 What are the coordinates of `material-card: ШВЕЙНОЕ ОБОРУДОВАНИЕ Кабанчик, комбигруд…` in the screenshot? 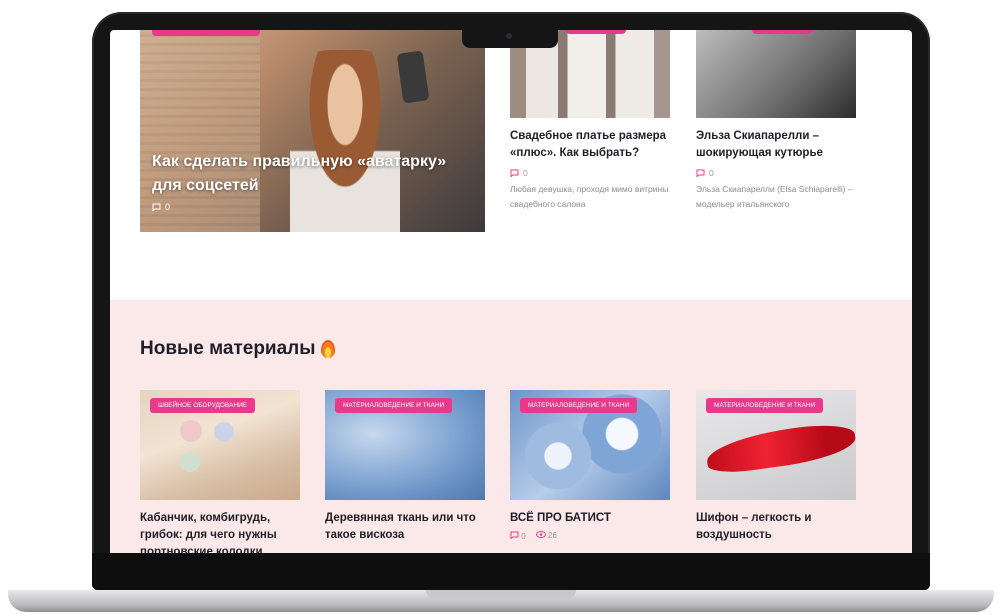 It's located at (220, 471).